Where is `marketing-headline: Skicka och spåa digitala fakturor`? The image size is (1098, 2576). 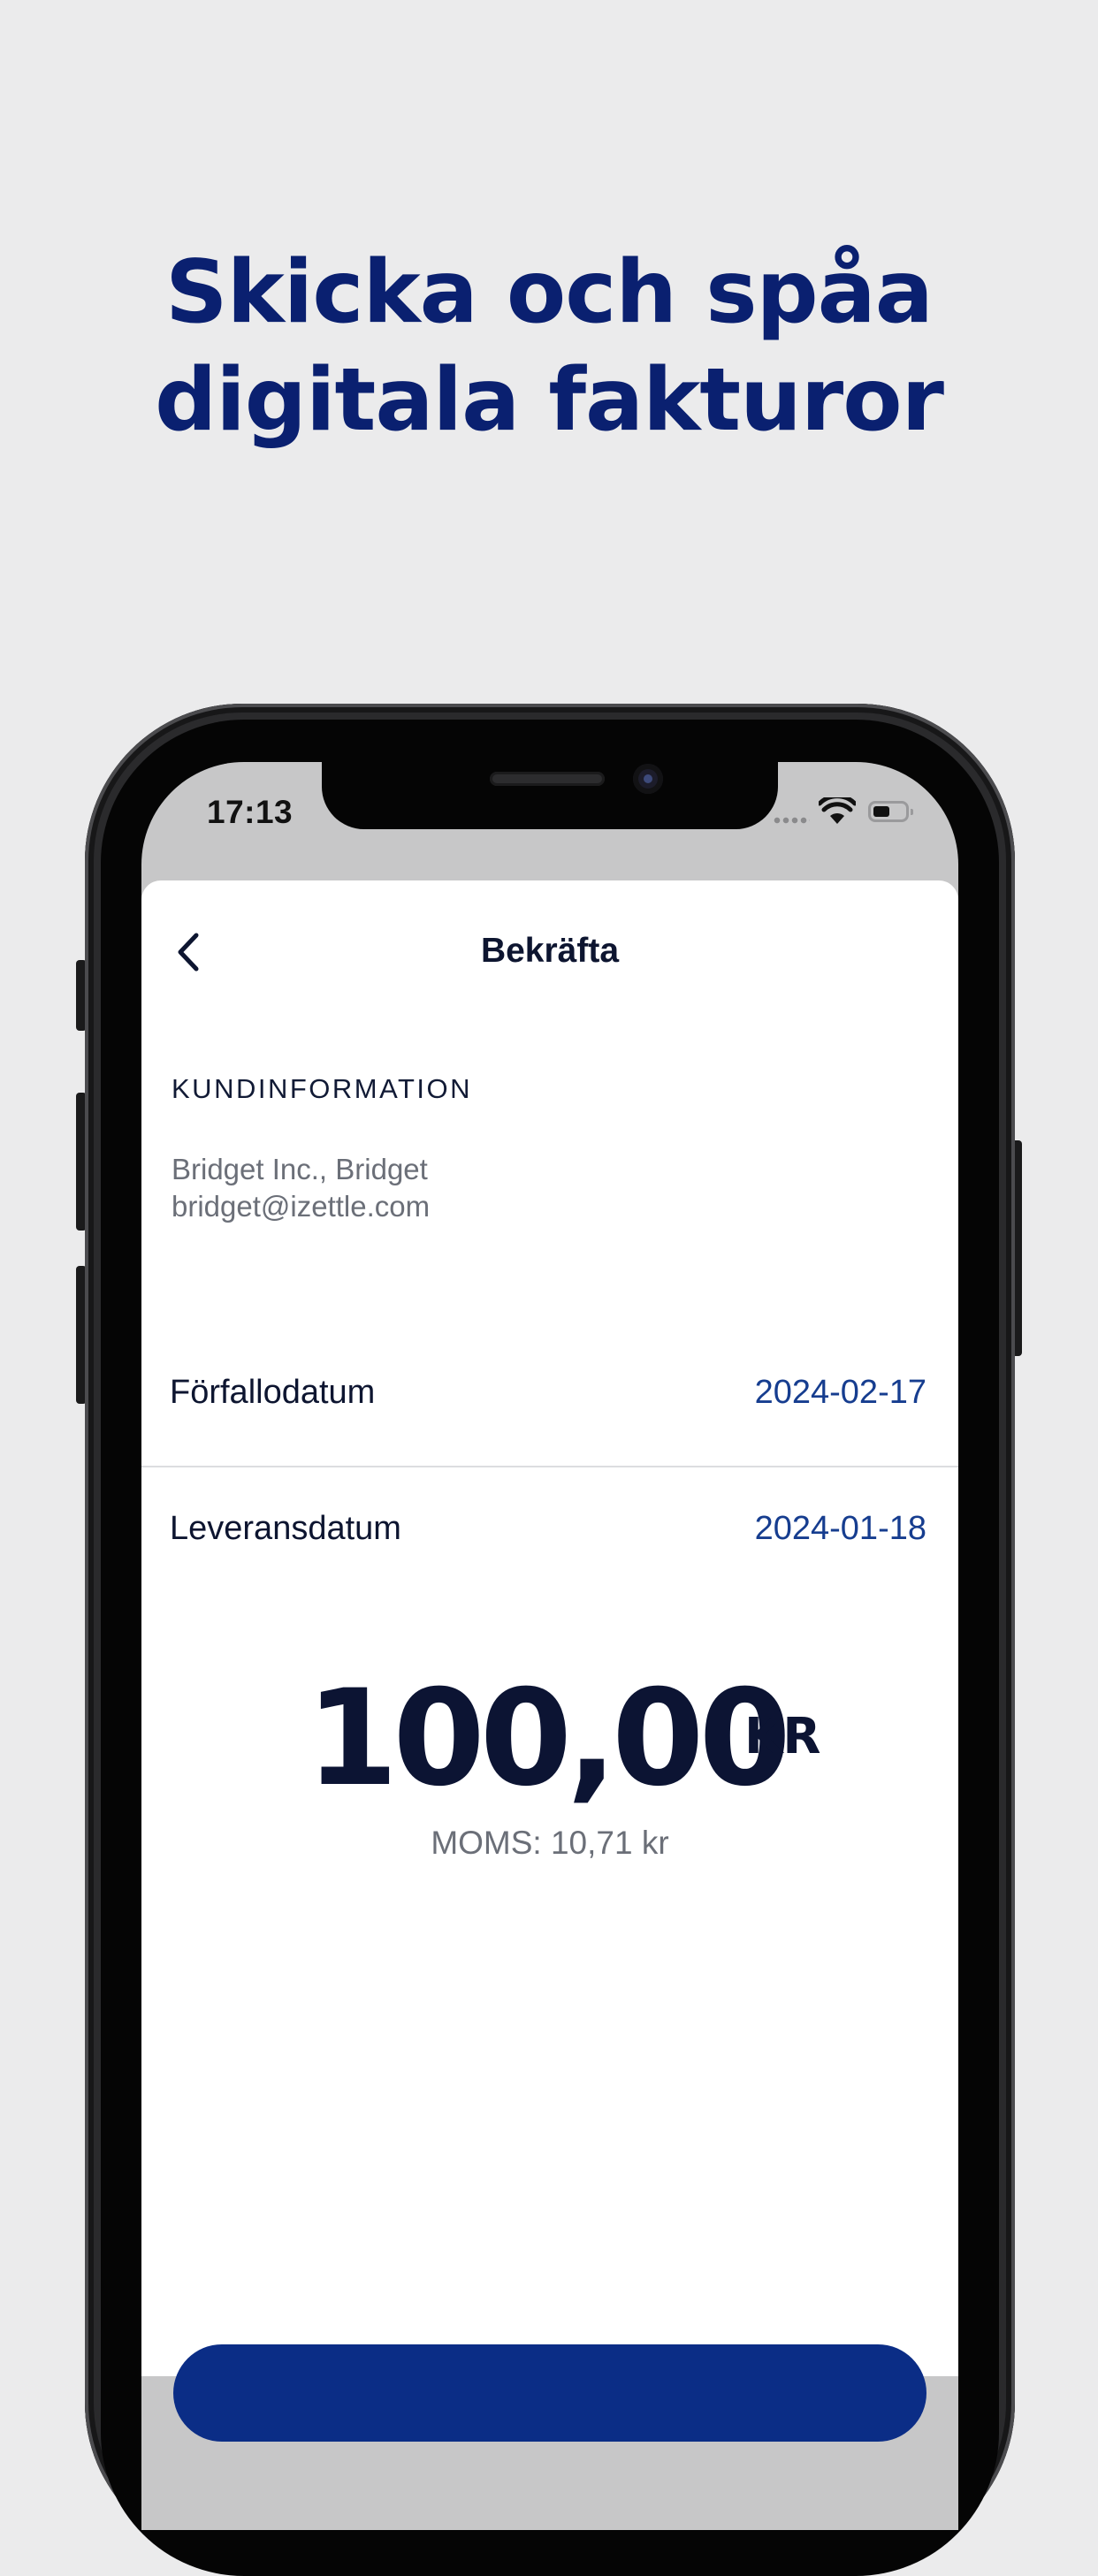 marketing-headline: Skicka och spåa digitala fakturor is located at coordinates (549, 346).